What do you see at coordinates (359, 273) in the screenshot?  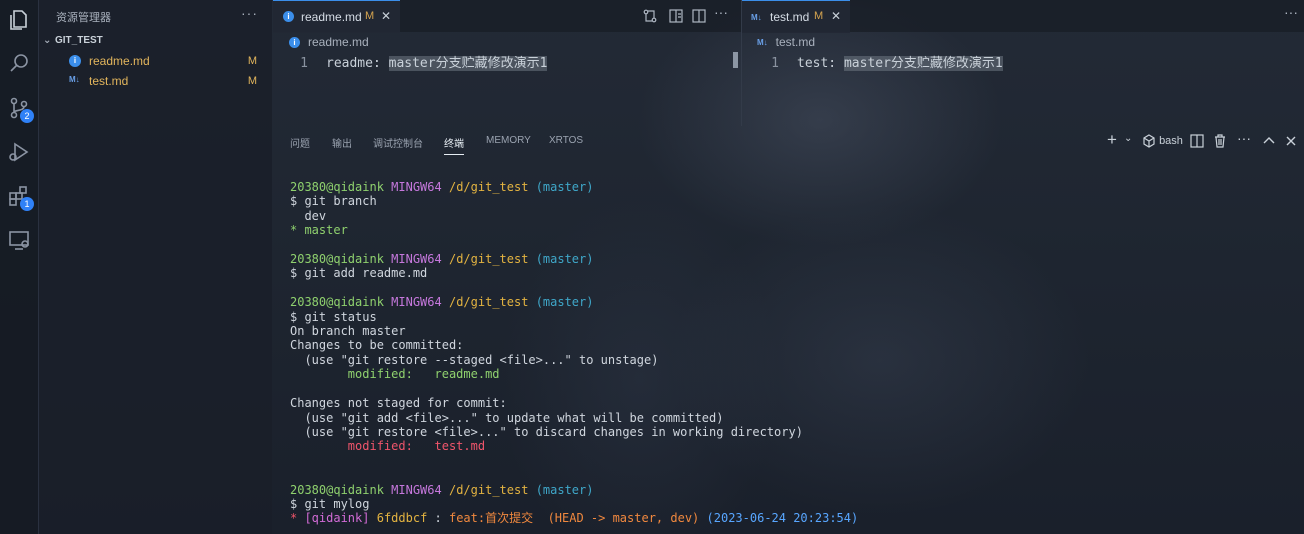 I see `command-line: $ git add readme.md` at bounding box center [359, 273].